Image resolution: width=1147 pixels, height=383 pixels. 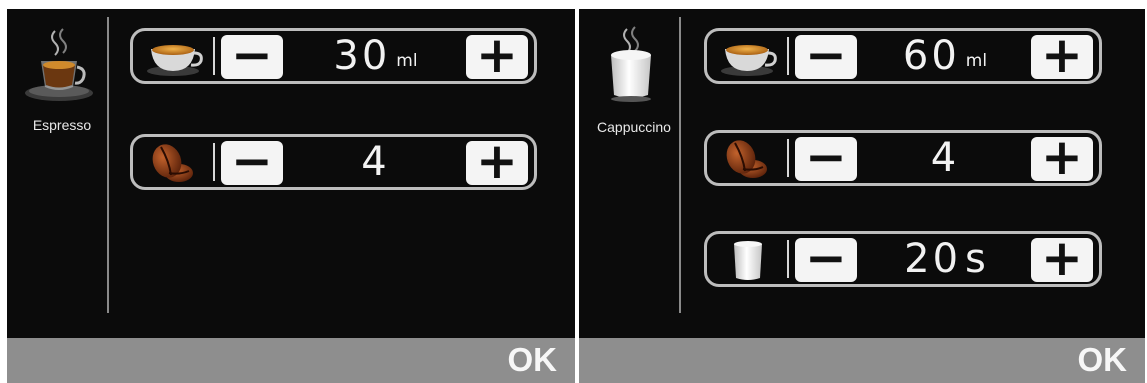 I want to click on milk-unit: s, so click(x=975, y=259).